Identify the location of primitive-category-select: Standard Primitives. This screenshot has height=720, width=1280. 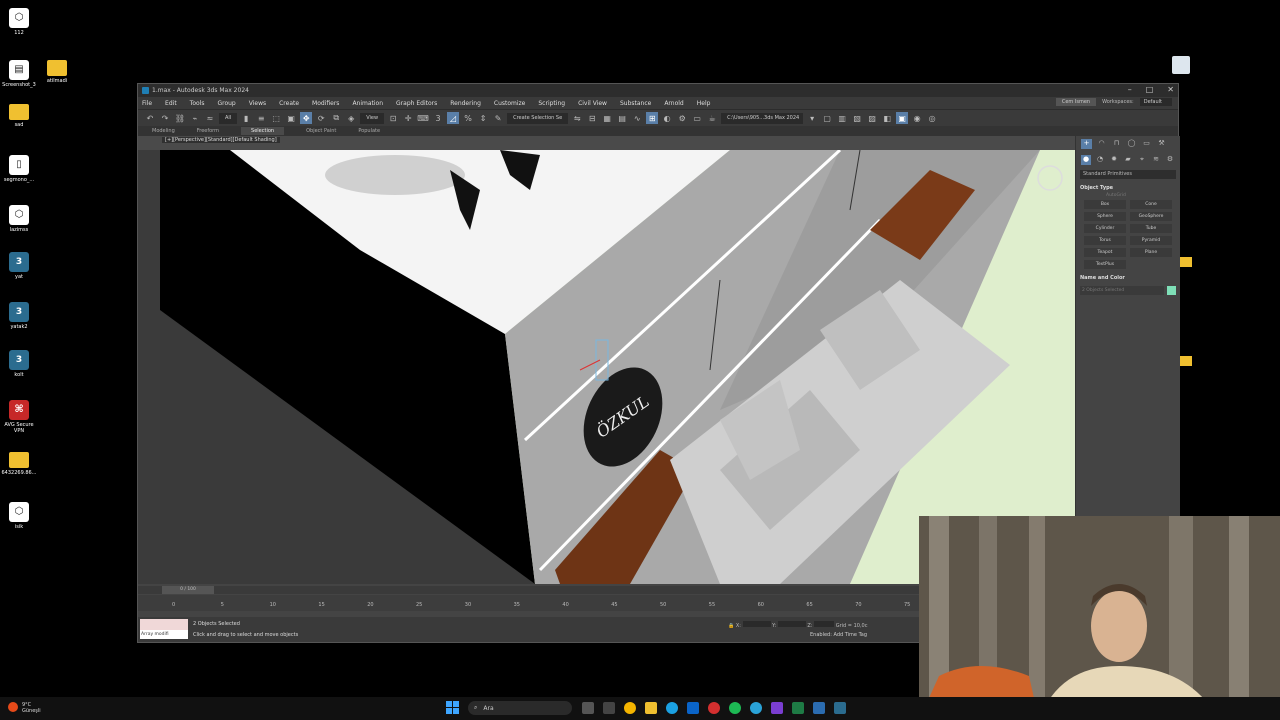
(1128, 174).